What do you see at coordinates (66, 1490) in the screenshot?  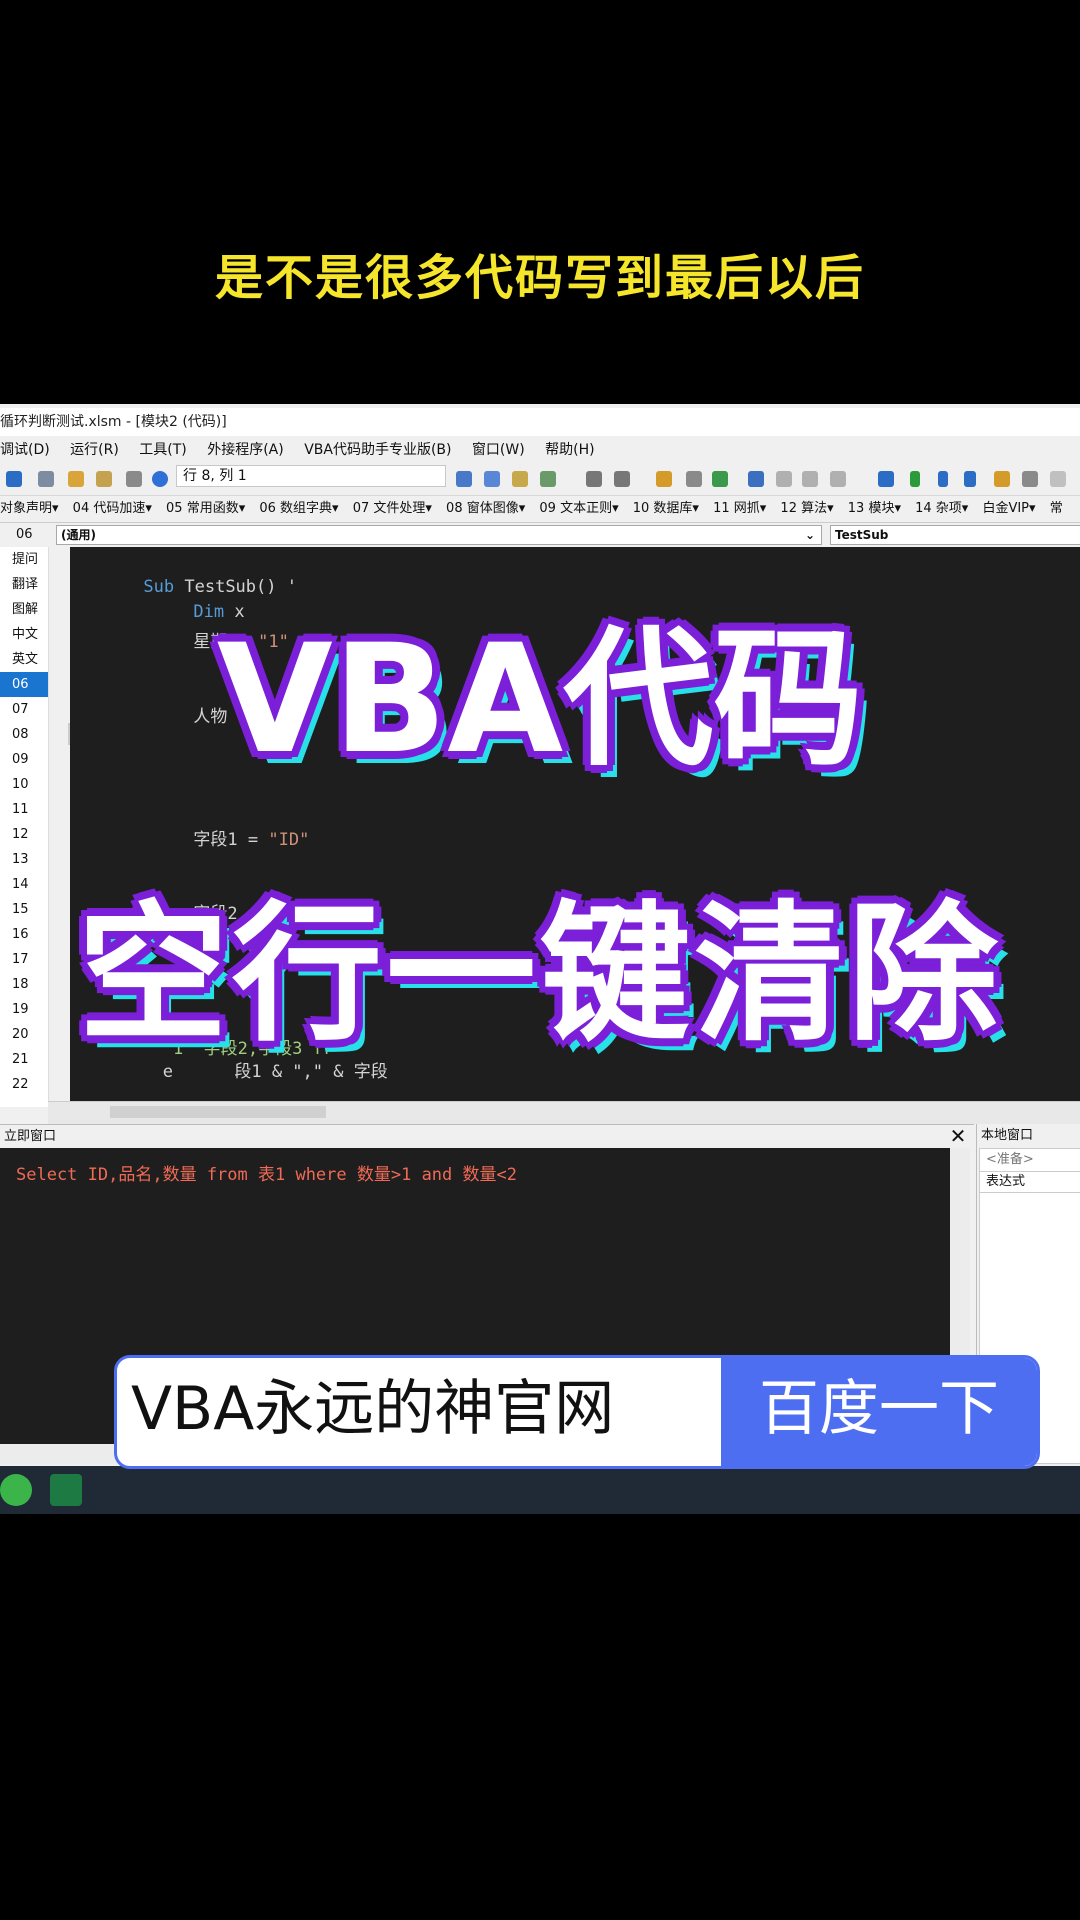 I see `excel-icon` at bounding box center [66, 1490].